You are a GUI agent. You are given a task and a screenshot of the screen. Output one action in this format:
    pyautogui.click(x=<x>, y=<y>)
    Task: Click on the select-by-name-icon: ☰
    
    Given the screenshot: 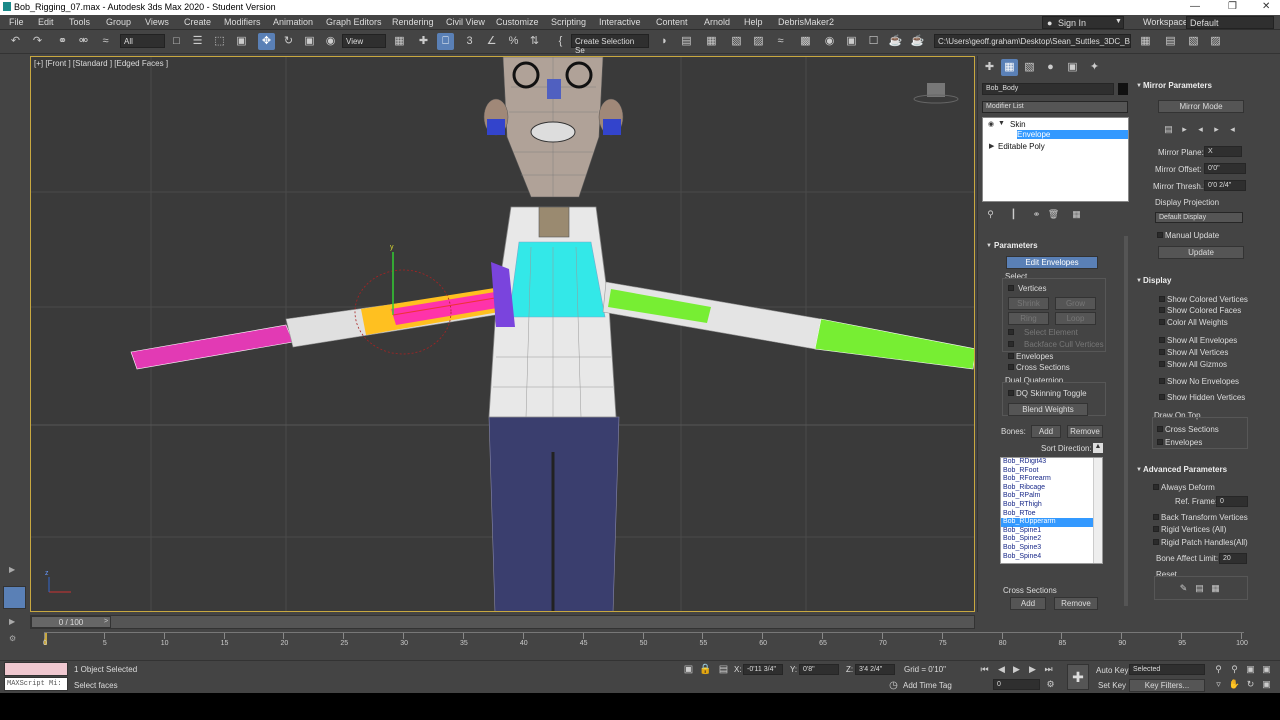 What is the action you would take?
    pyautogui.click(x=197, y=41)
    